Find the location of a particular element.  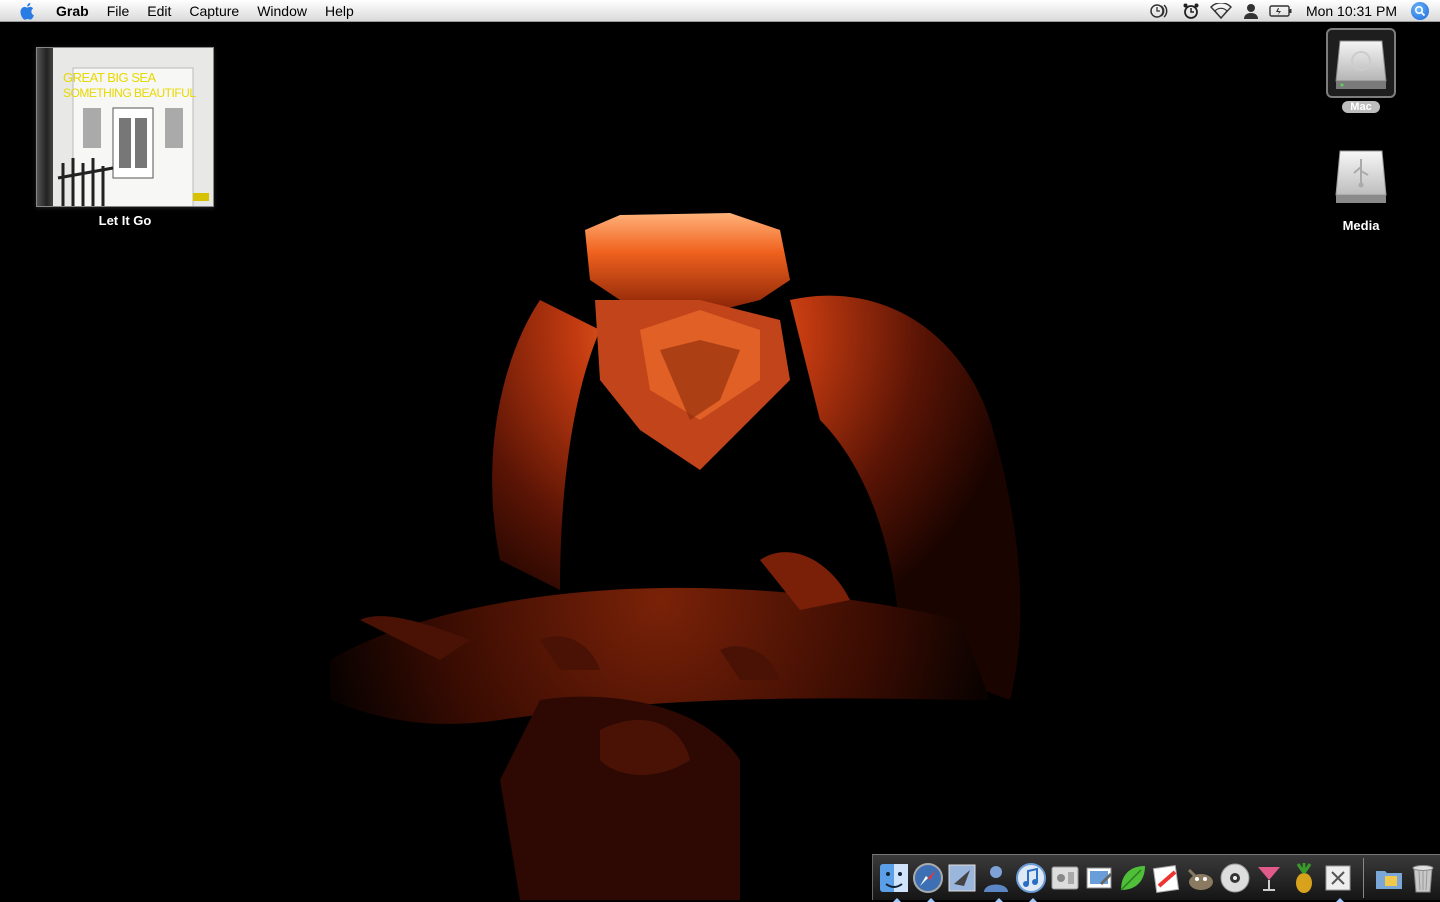

grab-icon is located at coordinates (1338, 877).